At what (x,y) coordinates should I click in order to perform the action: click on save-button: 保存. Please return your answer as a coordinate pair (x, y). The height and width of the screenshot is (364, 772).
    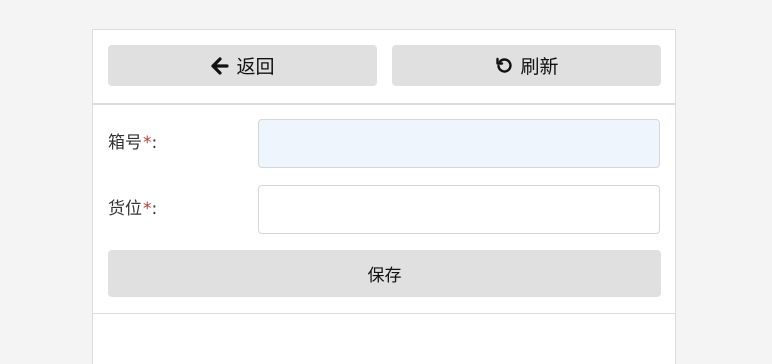
    Looking at the image, I should click on (384, 273).